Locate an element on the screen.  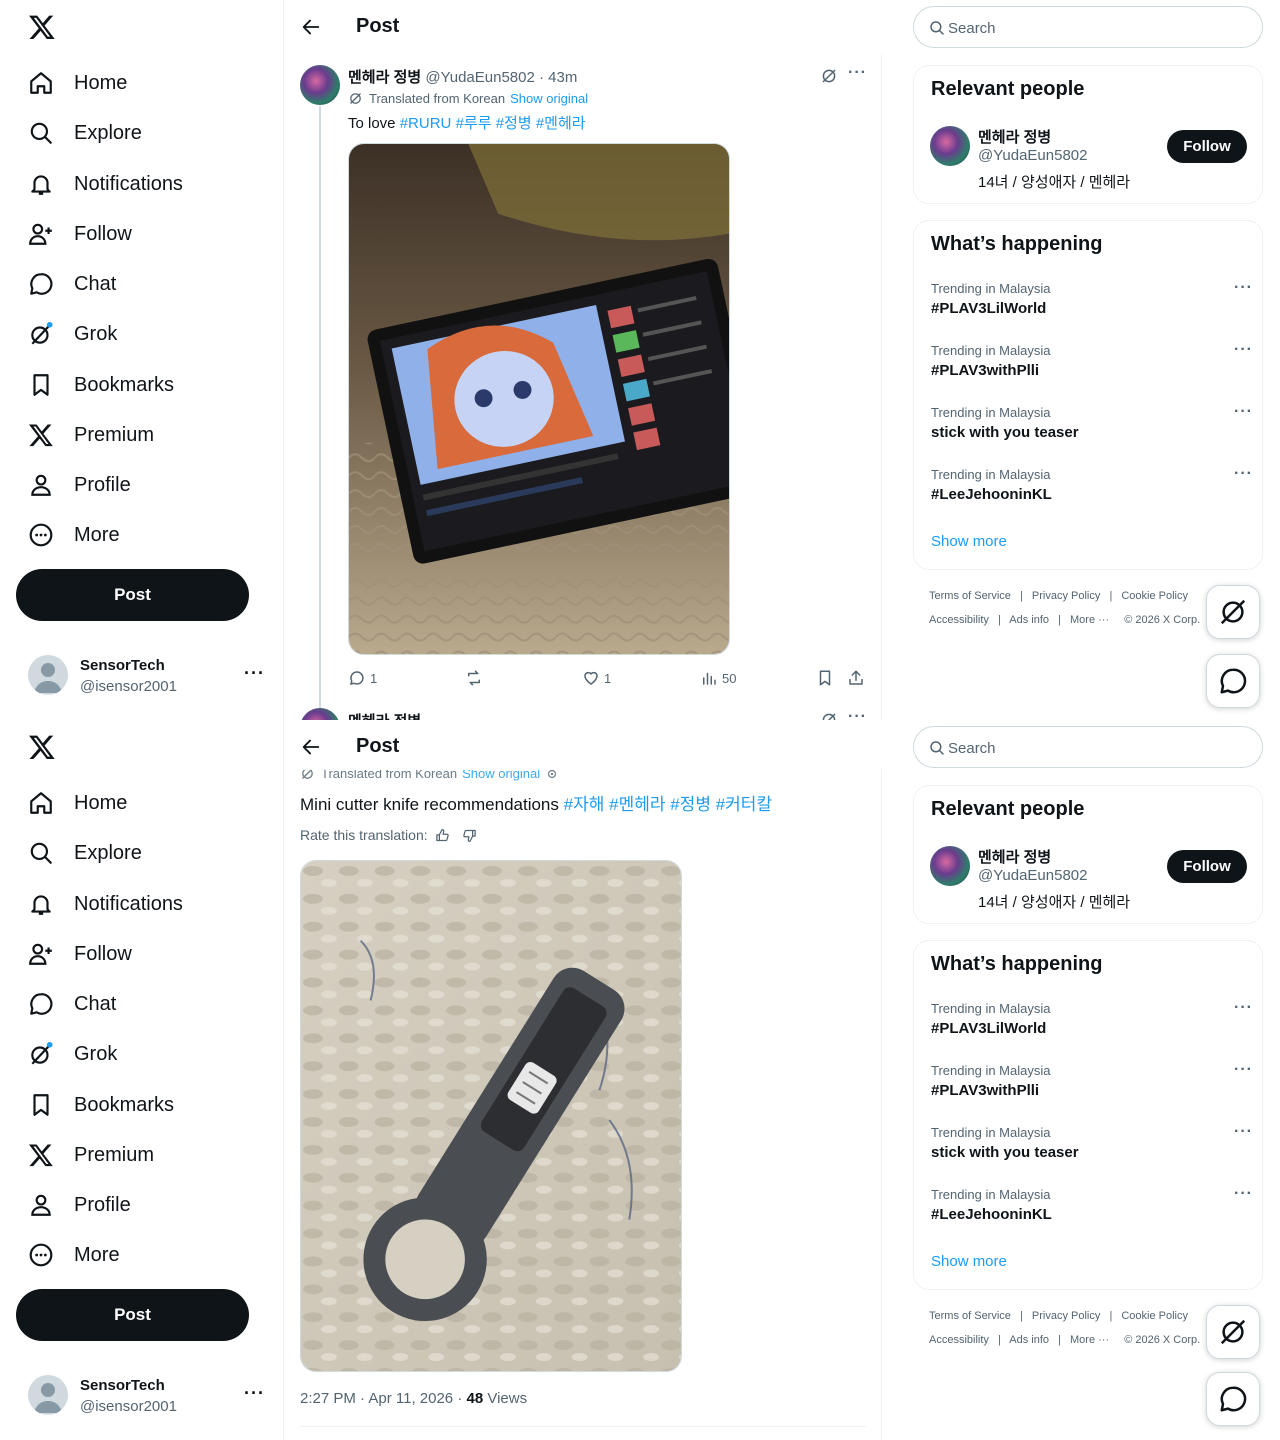
thumbs-down-icon is located at coordinates (469, 835).